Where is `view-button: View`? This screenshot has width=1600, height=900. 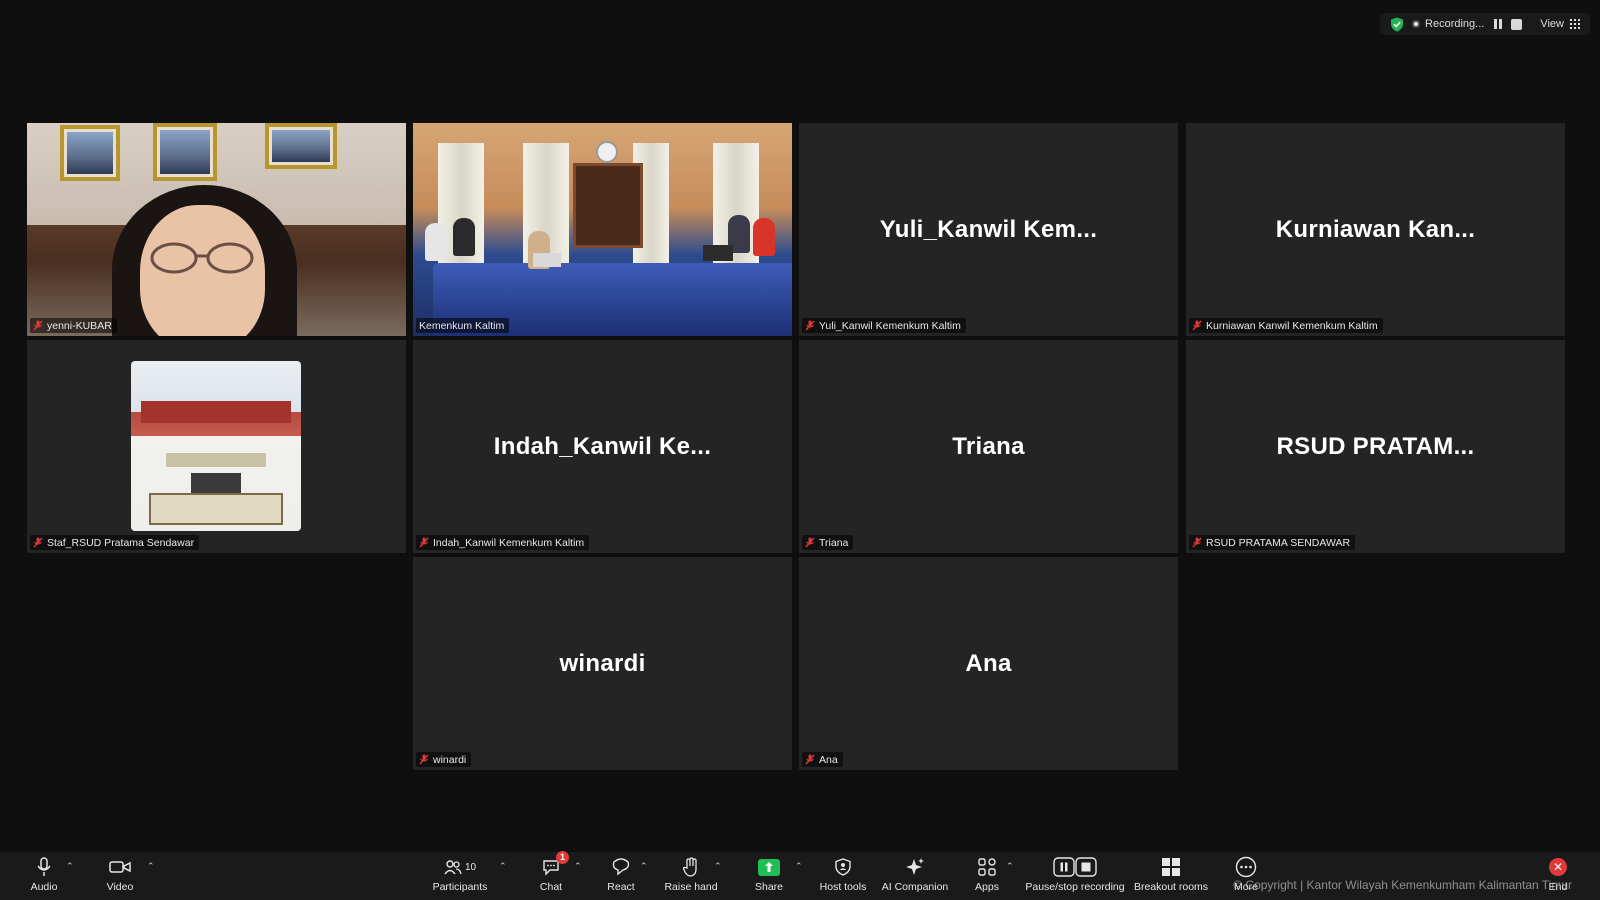 view-button: View is located at coordinates (1560, 24).